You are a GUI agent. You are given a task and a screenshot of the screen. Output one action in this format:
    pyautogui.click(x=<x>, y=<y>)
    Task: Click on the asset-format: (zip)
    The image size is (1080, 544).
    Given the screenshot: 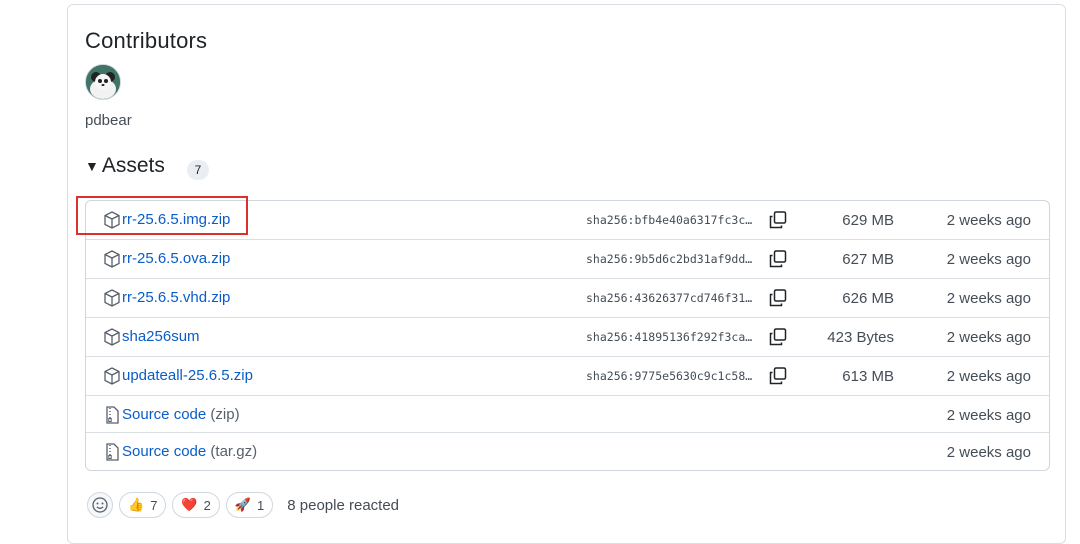 What is the action you would take?
    pyautogui.click(x=225, y=414)
    